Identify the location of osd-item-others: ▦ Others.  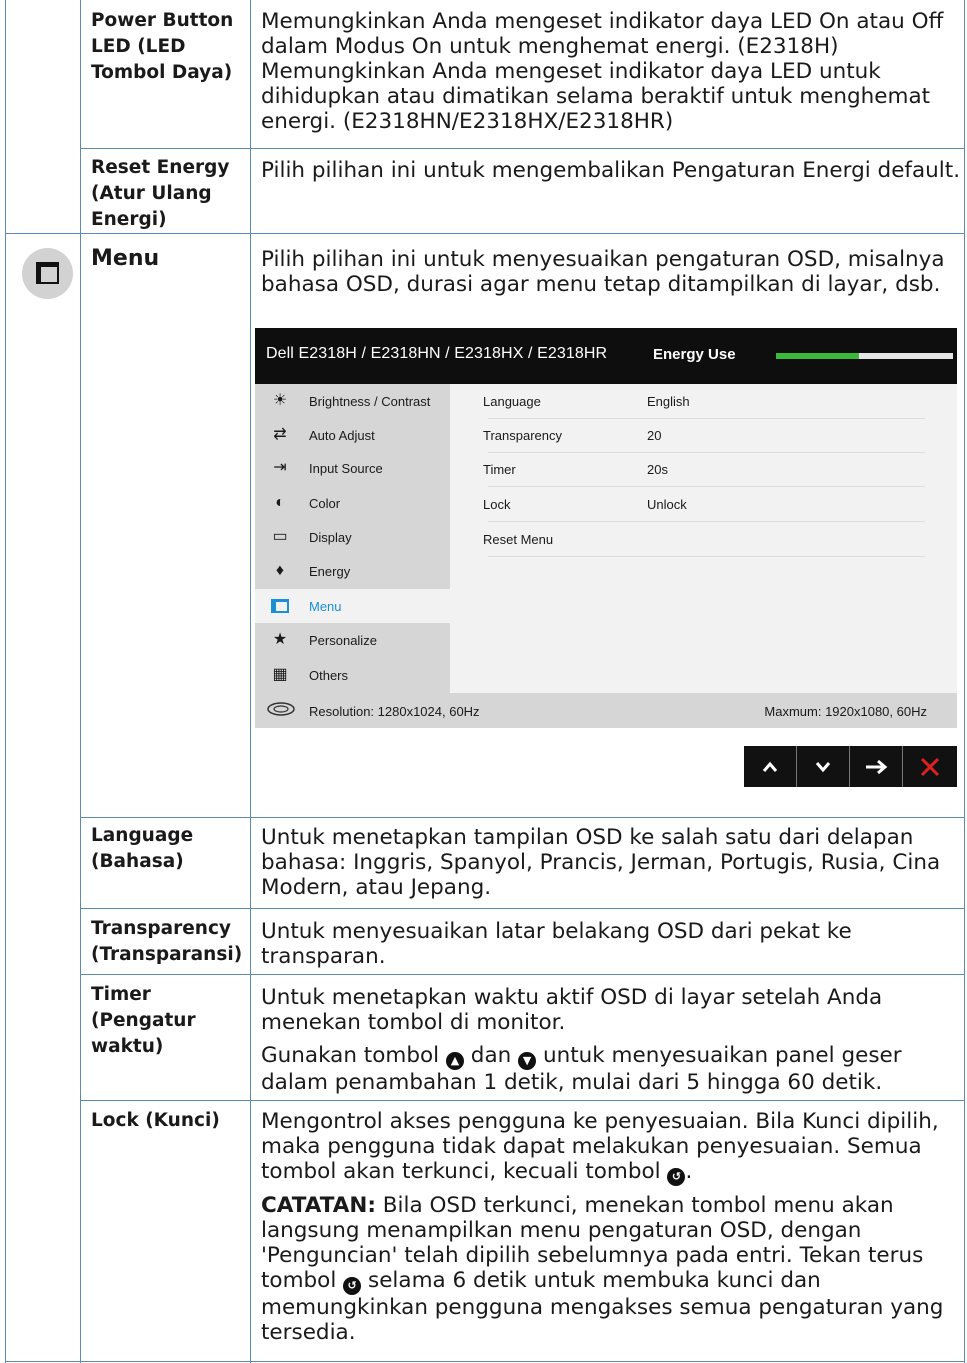
(352, 675).